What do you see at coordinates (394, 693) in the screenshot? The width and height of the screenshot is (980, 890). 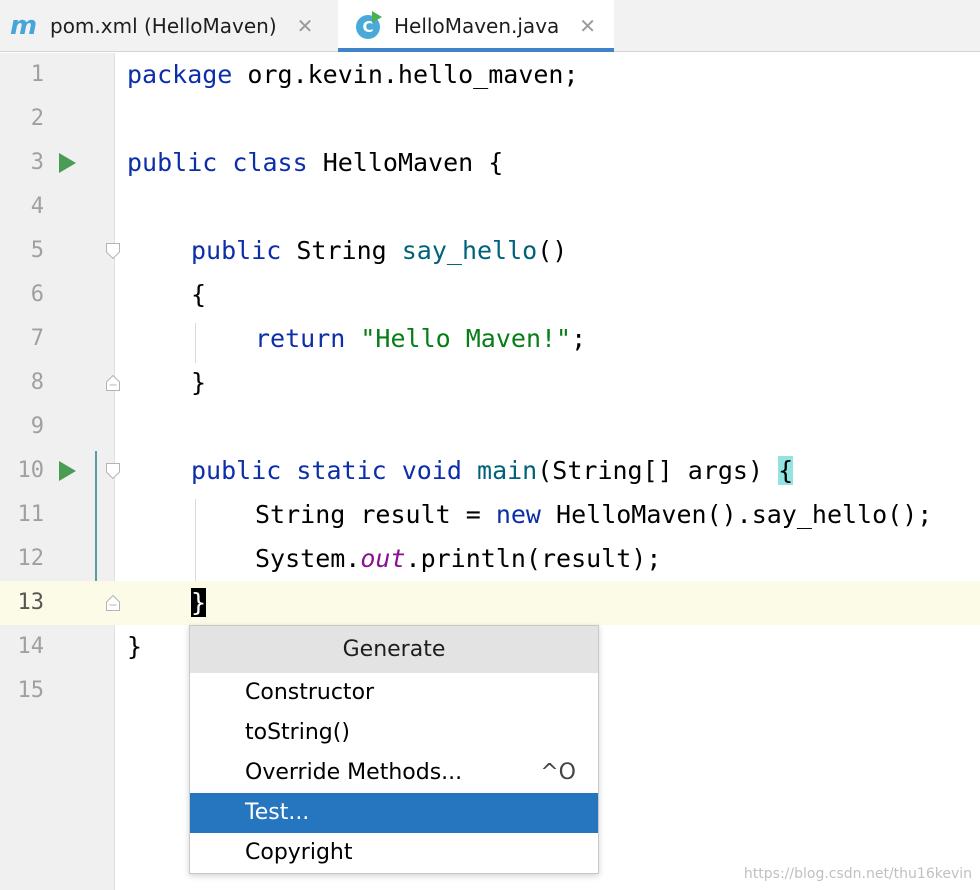 I see `menu-item-constructor: Constructor` at bounding box center [394, 693].